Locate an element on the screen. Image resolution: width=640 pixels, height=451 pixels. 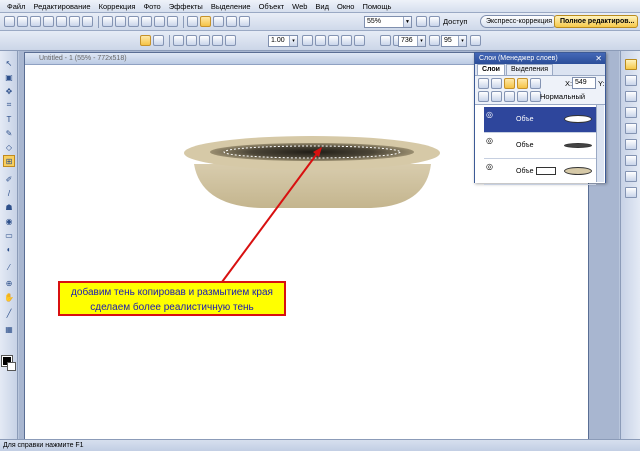
arrow-line is located at coordinates (270, 216).